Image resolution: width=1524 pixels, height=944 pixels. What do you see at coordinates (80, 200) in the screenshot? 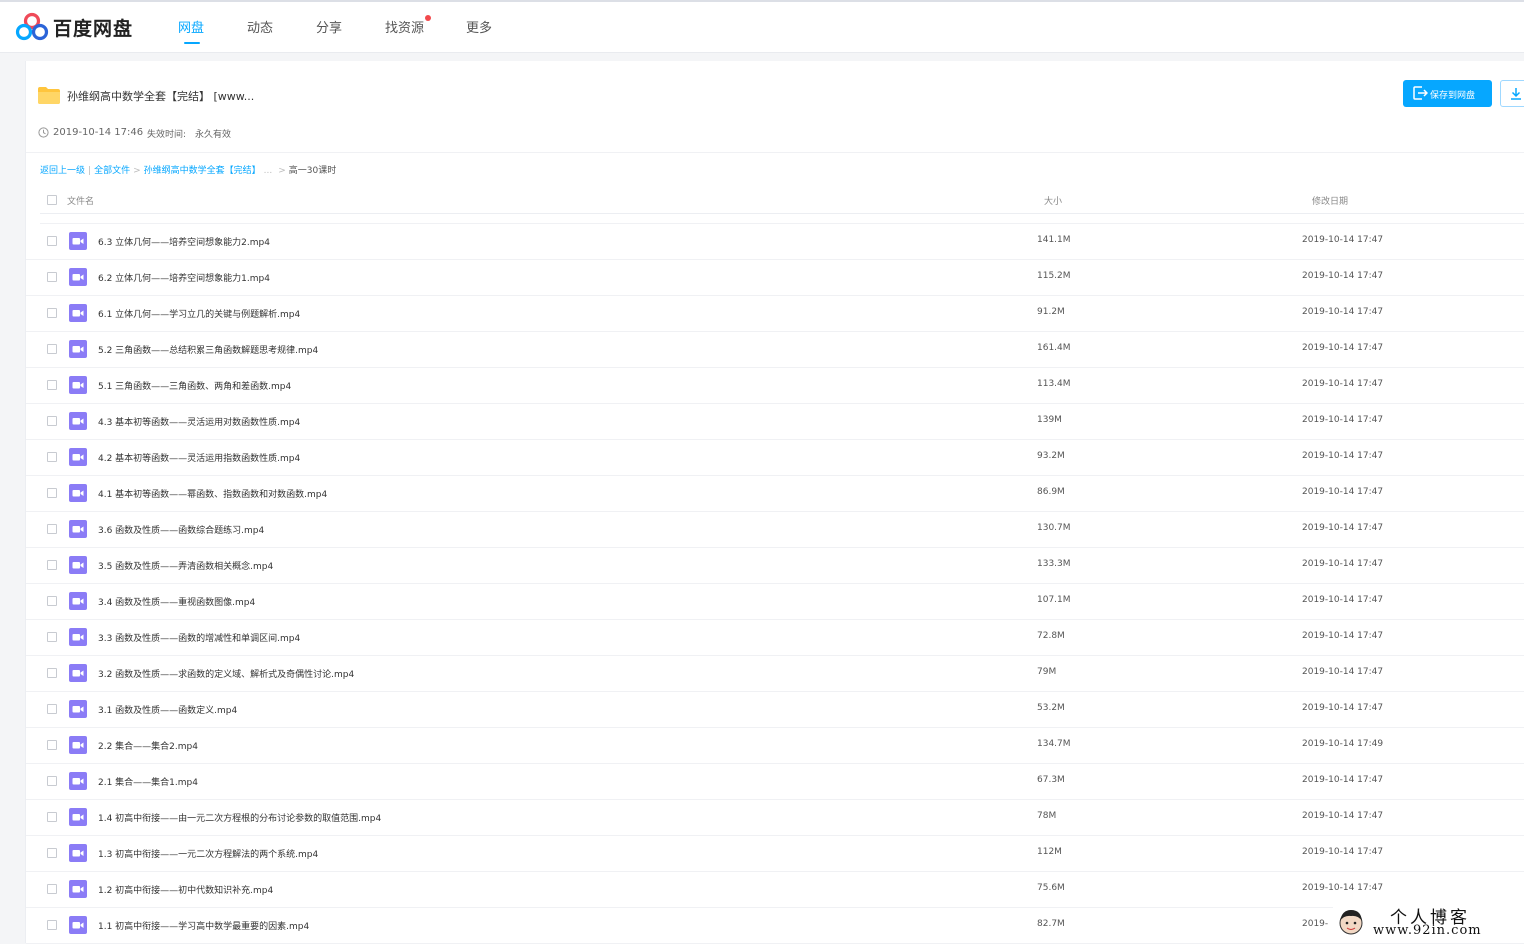
I see `column-header-name: 文件名` at bounding box center [80, 200].